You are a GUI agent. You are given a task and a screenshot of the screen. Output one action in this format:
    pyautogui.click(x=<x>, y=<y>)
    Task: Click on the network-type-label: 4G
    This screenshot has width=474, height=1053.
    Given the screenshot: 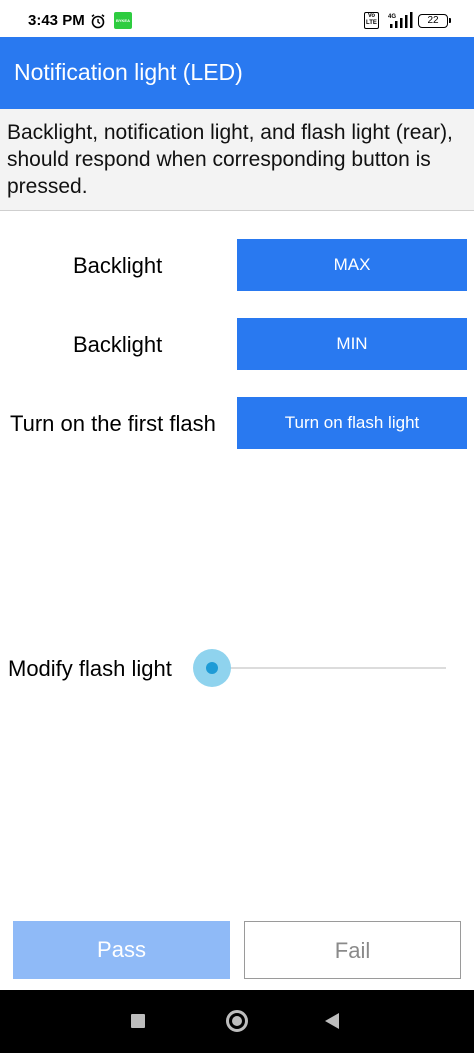 What is the action you would take?
    pyautogui.click(x=392, y=17)
    